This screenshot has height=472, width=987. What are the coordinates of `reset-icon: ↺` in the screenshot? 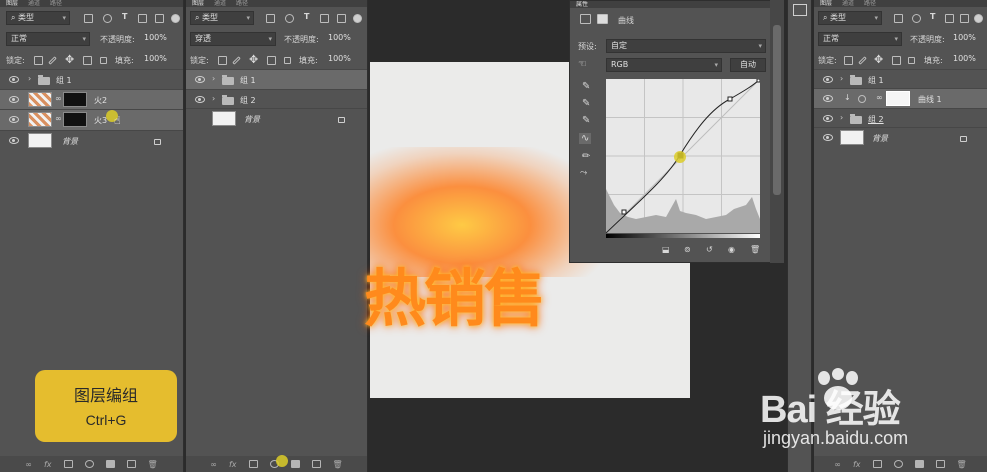 It's located at (709, 249).